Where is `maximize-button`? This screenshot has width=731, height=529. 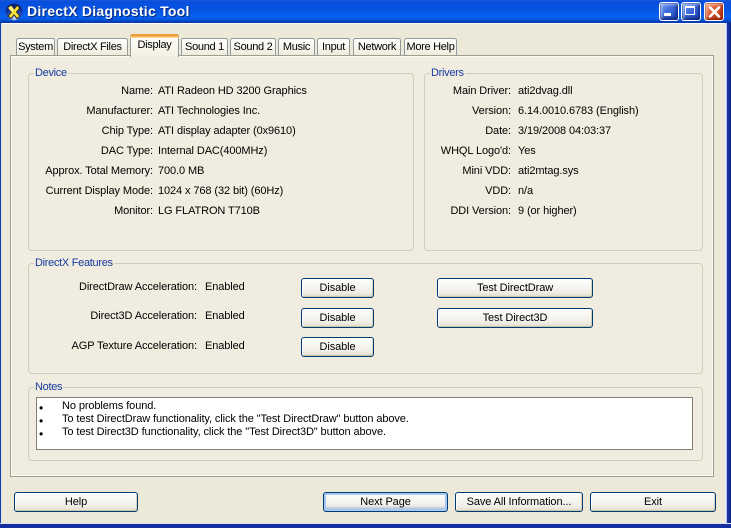 maximize-button is located at coordinates (691, 11).